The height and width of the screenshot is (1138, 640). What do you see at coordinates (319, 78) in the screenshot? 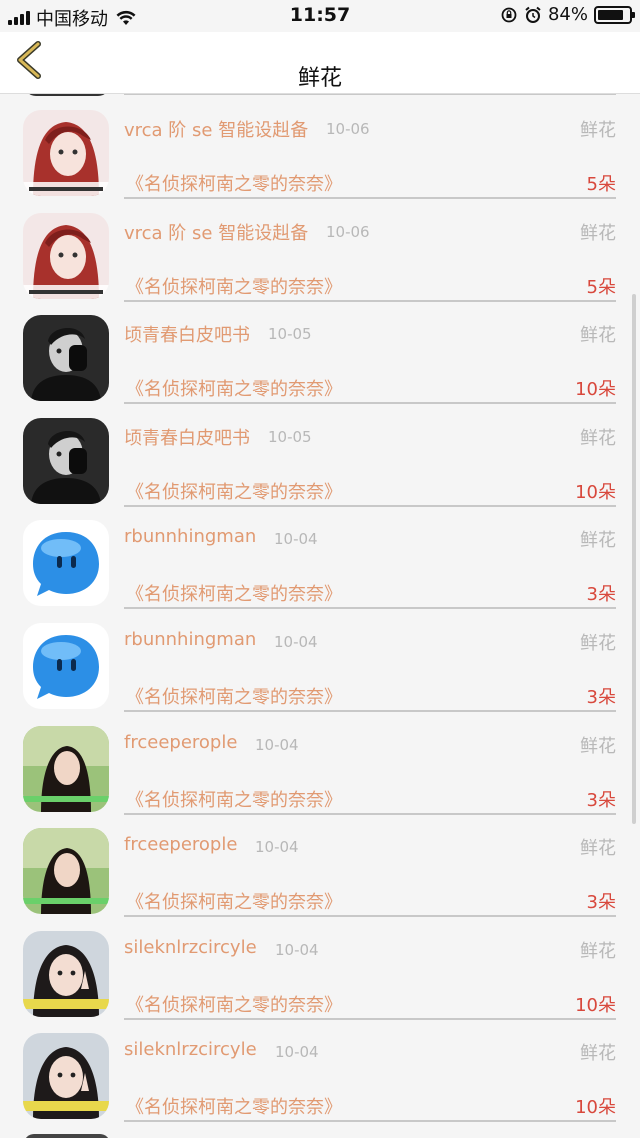
I see `page-title: 鲜花` at bounding box center [319, 78].